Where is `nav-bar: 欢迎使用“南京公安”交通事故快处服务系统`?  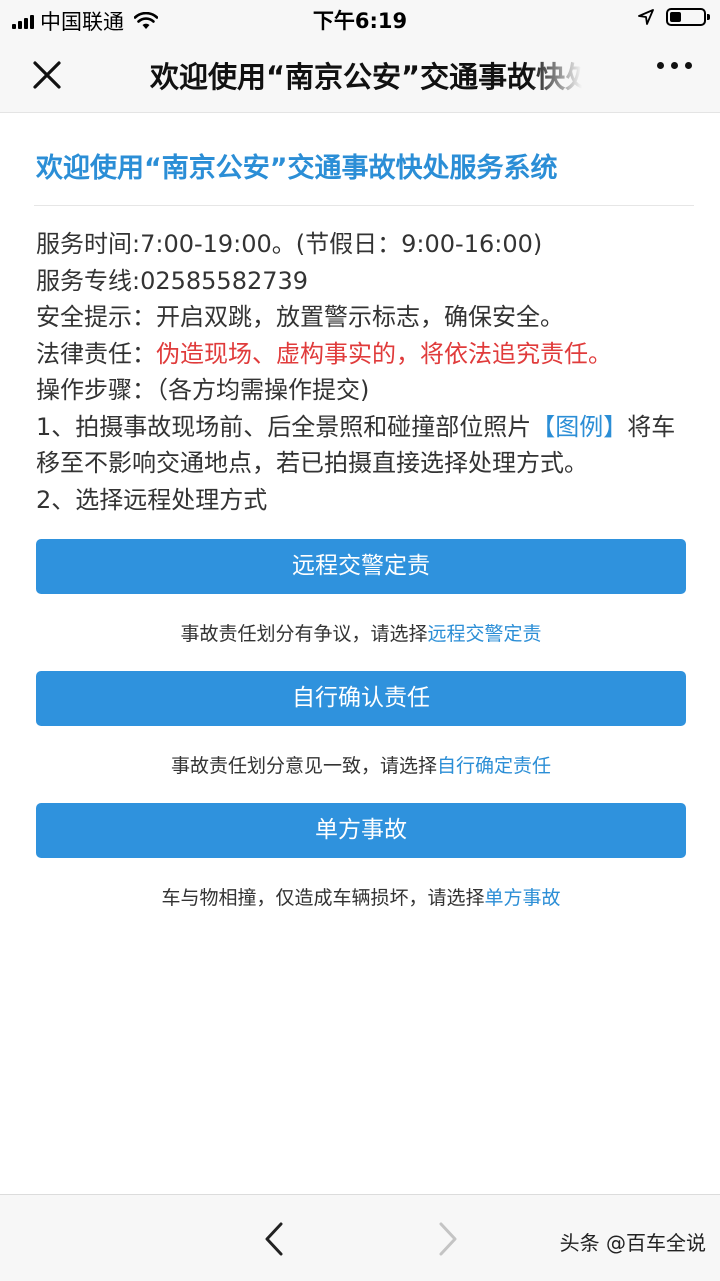 nav-bar: 欢迎使用“南京公安”交通事故快处服务系统 is located at coordinates (360, 74).